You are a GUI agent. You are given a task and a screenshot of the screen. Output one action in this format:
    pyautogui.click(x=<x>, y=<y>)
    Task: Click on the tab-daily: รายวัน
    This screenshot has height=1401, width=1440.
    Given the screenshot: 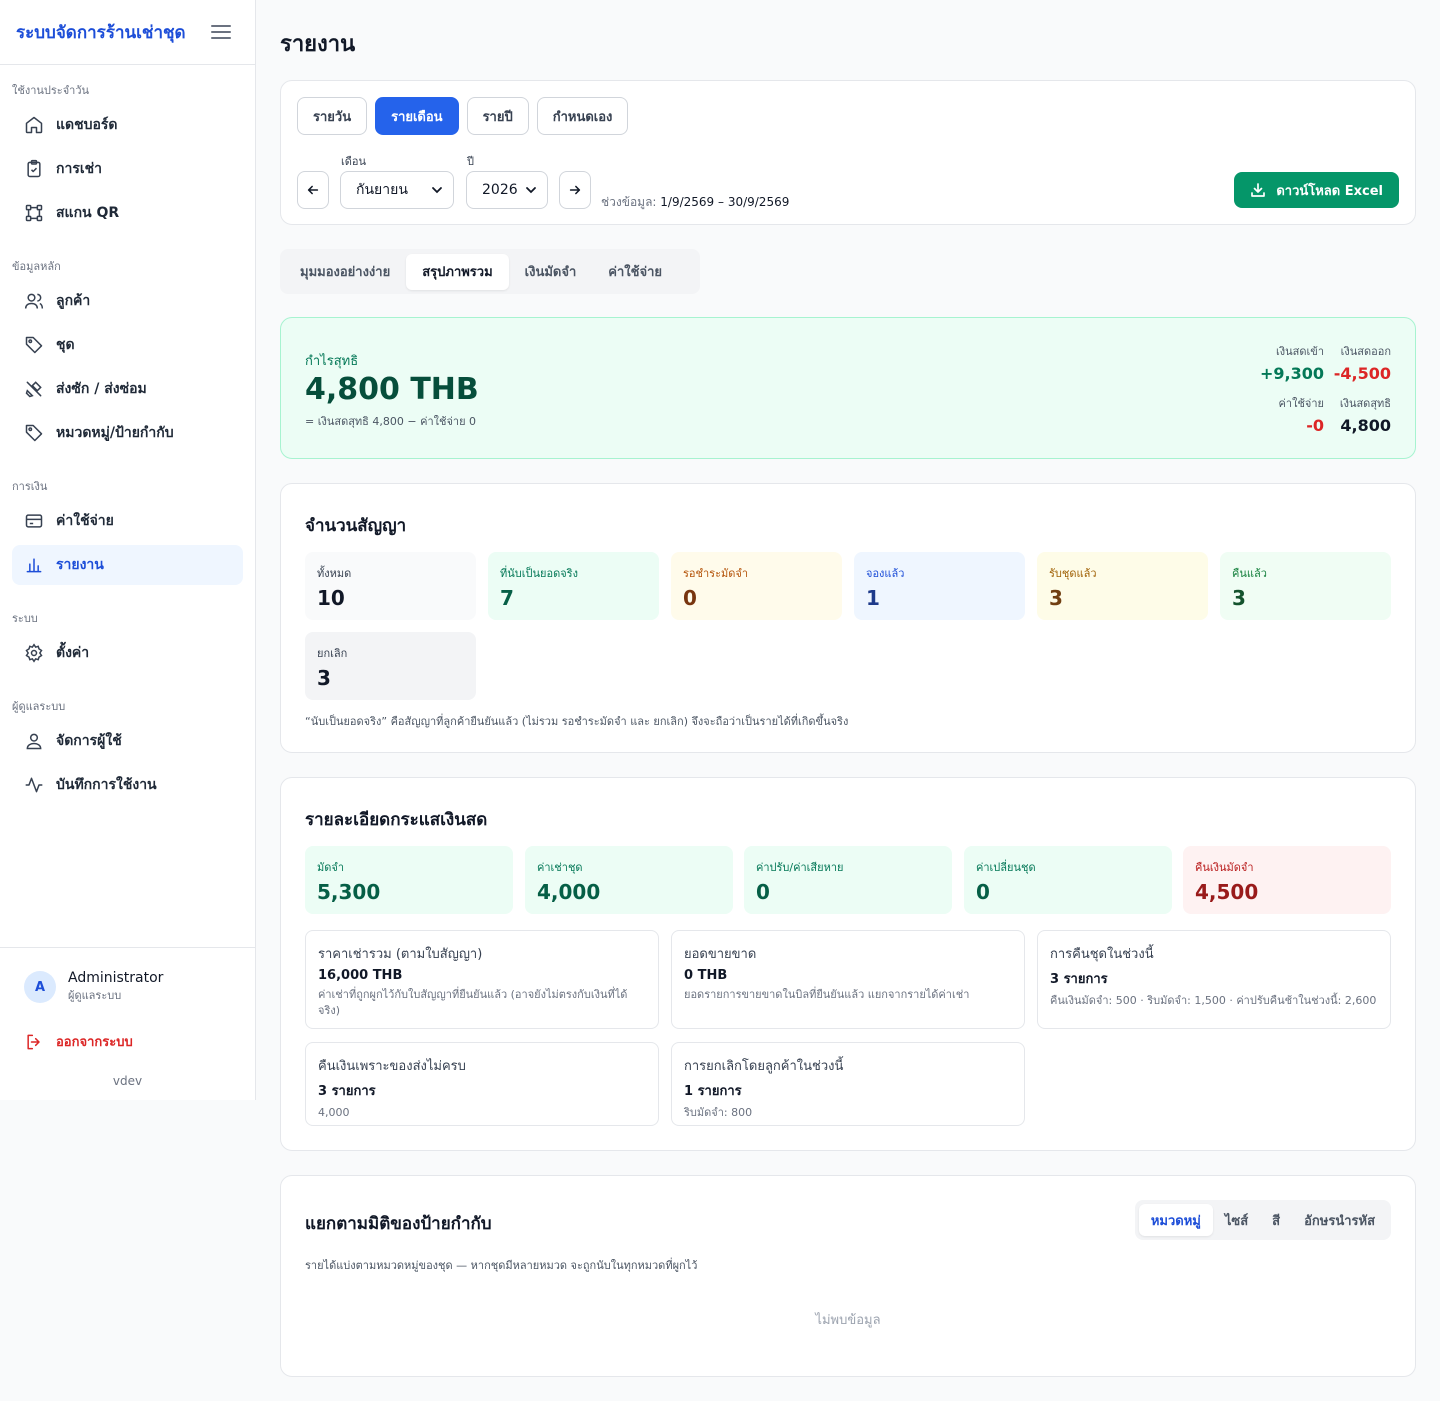 What is the action you would take?
    pyautogui.click(x=332, y=116)
    